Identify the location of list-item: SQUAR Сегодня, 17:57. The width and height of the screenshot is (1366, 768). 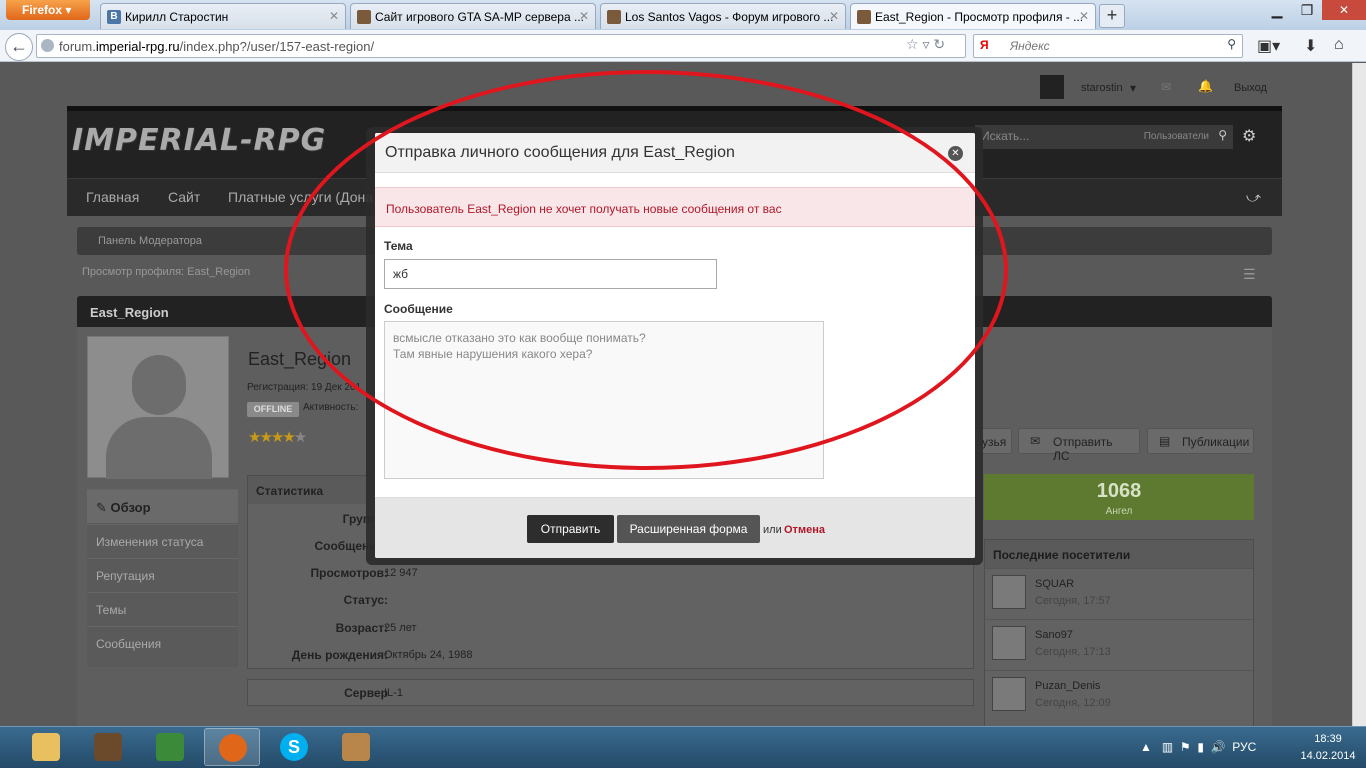
(1119, 593).